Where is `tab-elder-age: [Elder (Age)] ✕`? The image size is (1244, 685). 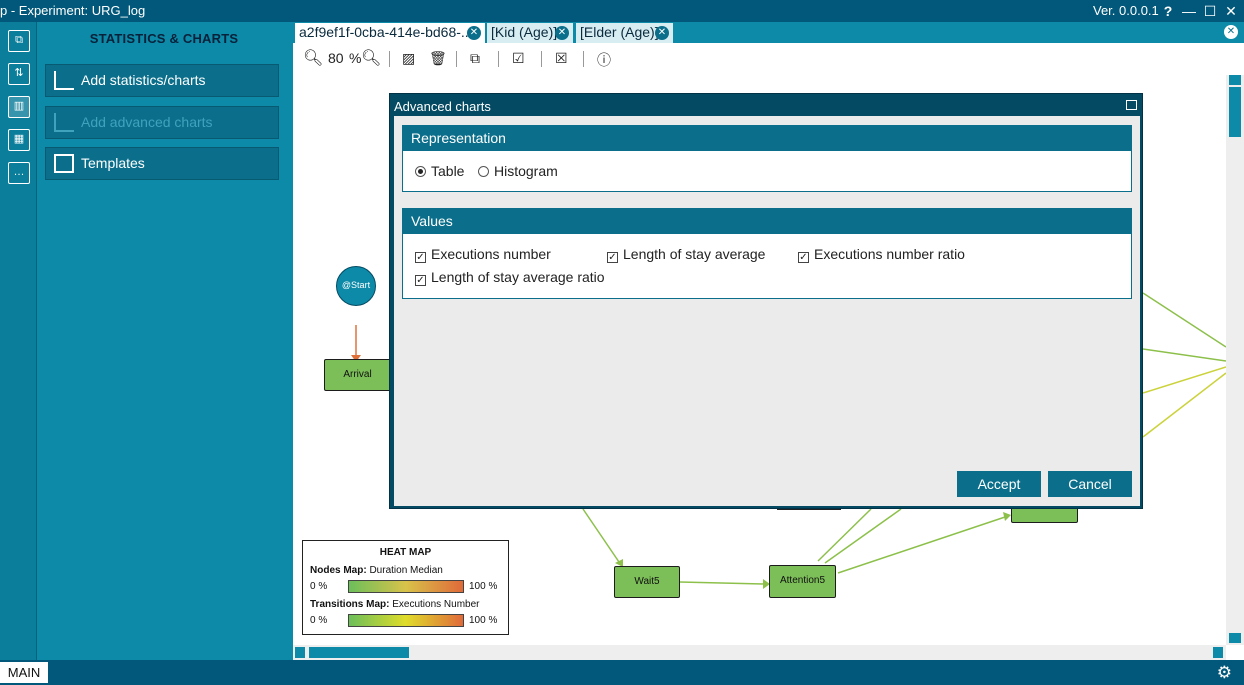 tab-elder-age: [Elder (Age)] ✕ is located at coordinates (624, 33).